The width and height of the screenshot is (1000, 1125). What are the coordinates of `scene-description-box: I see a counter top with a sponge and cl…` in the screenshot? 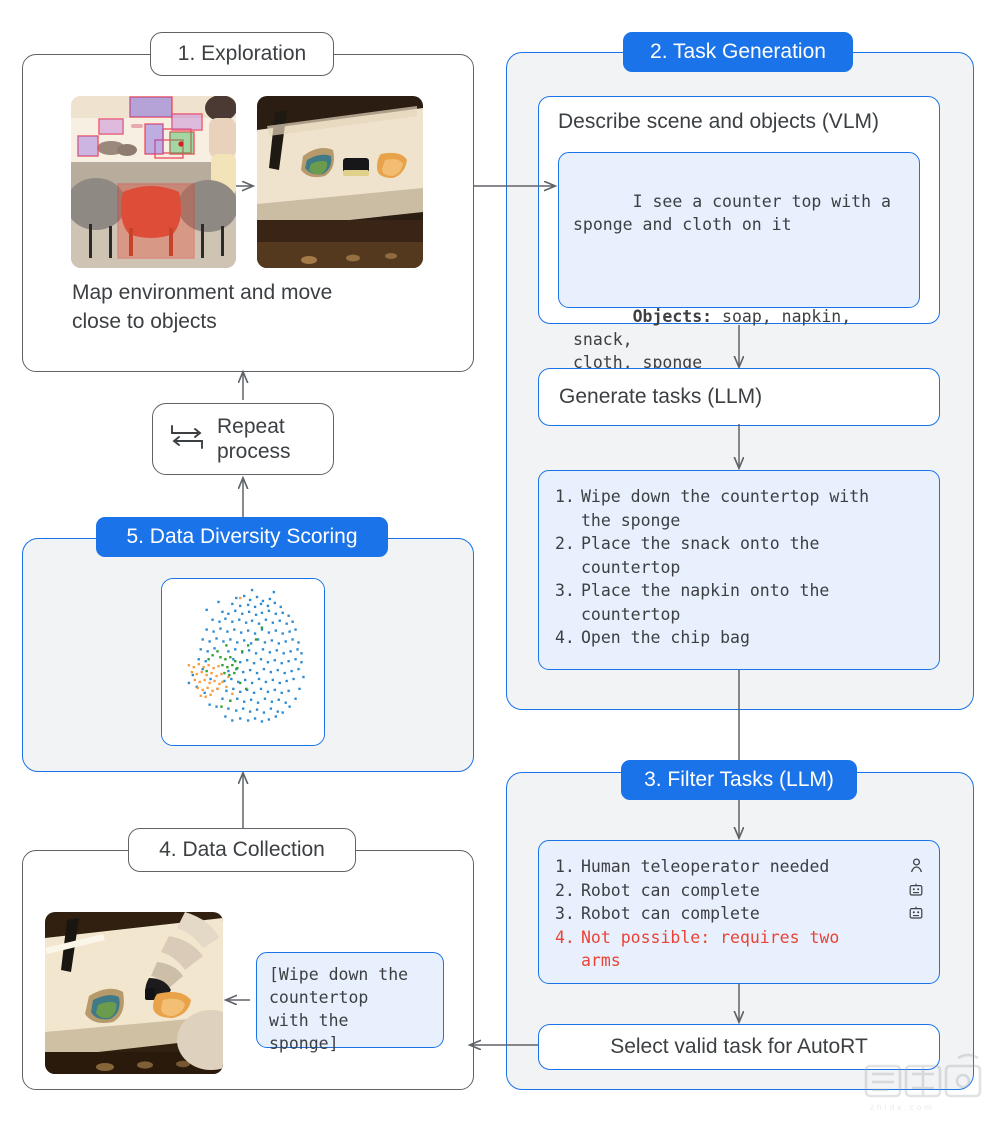 It's located at (739, 262).